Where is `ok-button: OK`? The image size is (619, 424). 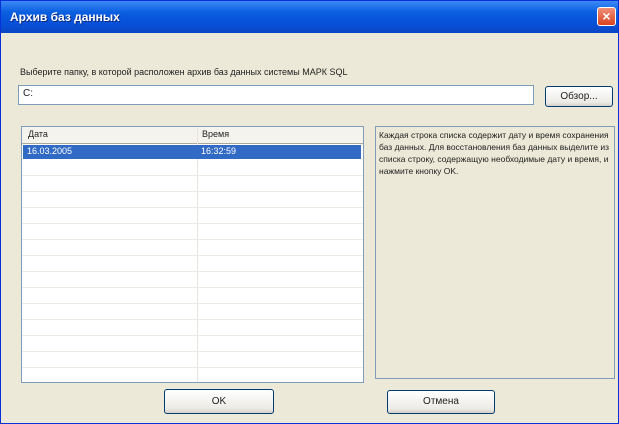
ok-button: OK is located at coordinates (219, 401).